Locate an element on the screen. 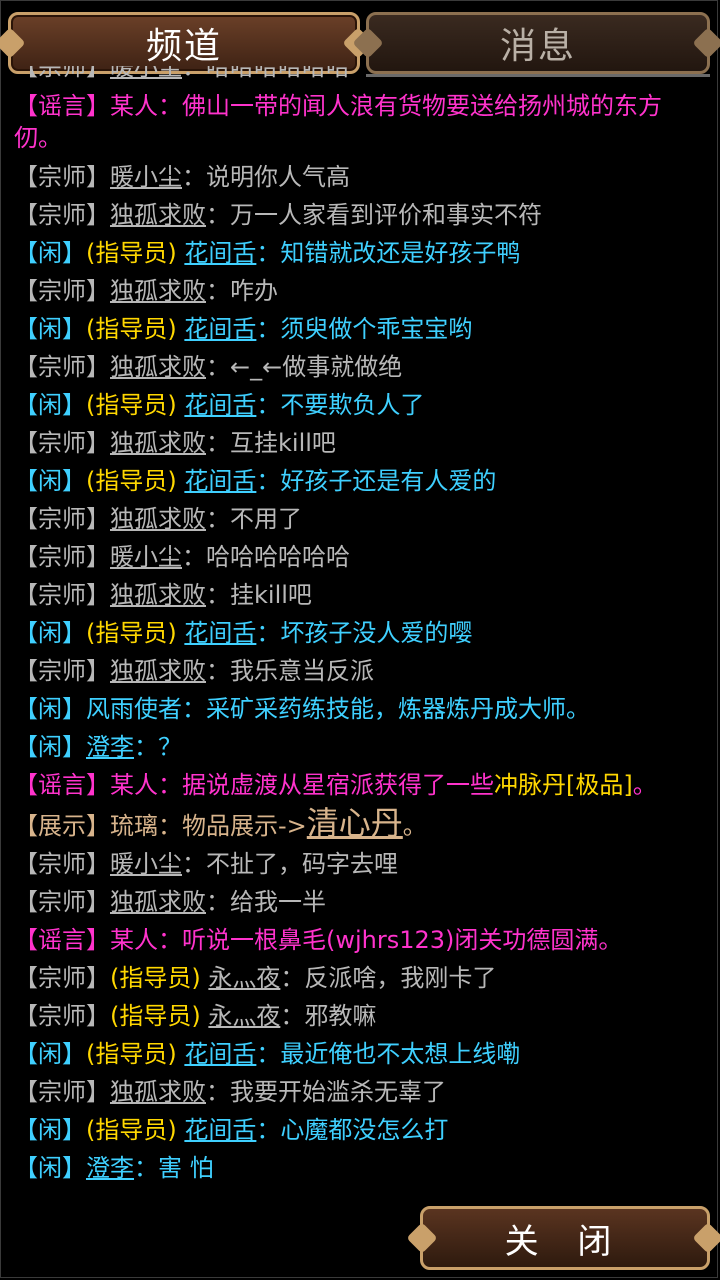 This screenshot has width=720, height=1280. chat-message: 【谣言】某人：据说虚渡从星宿派获得了一些冲脉丹[极品]。 is located at coordinates (360, 785).